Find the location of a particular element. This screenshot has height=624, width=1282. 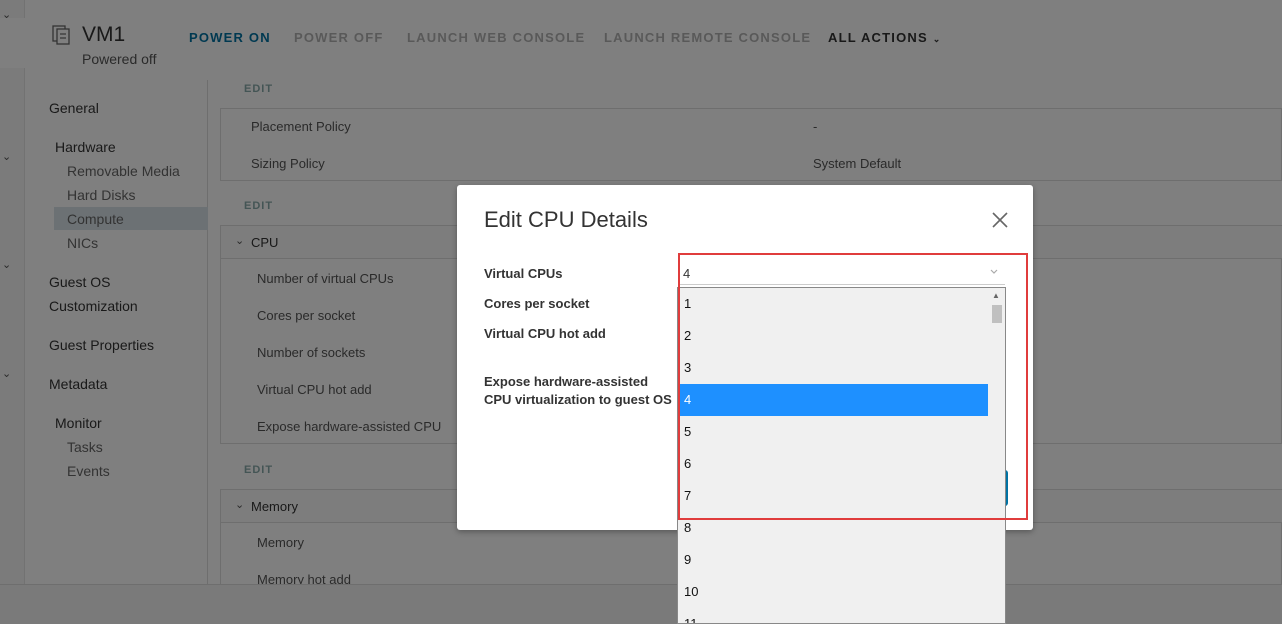

option-9: 9 is located at coordinates (833, 560).